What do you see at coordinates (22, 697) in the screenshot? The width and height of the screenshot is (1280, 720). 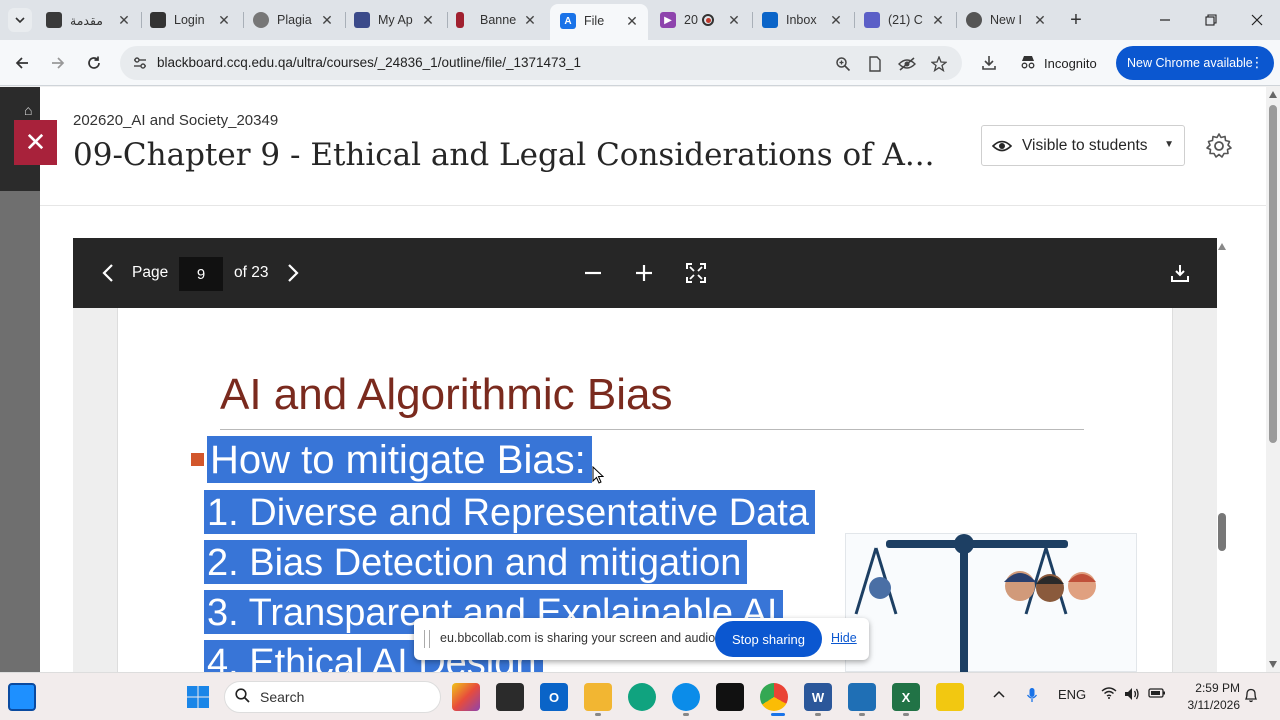 I see `widgets-icon` at bounding box center [22, 697].